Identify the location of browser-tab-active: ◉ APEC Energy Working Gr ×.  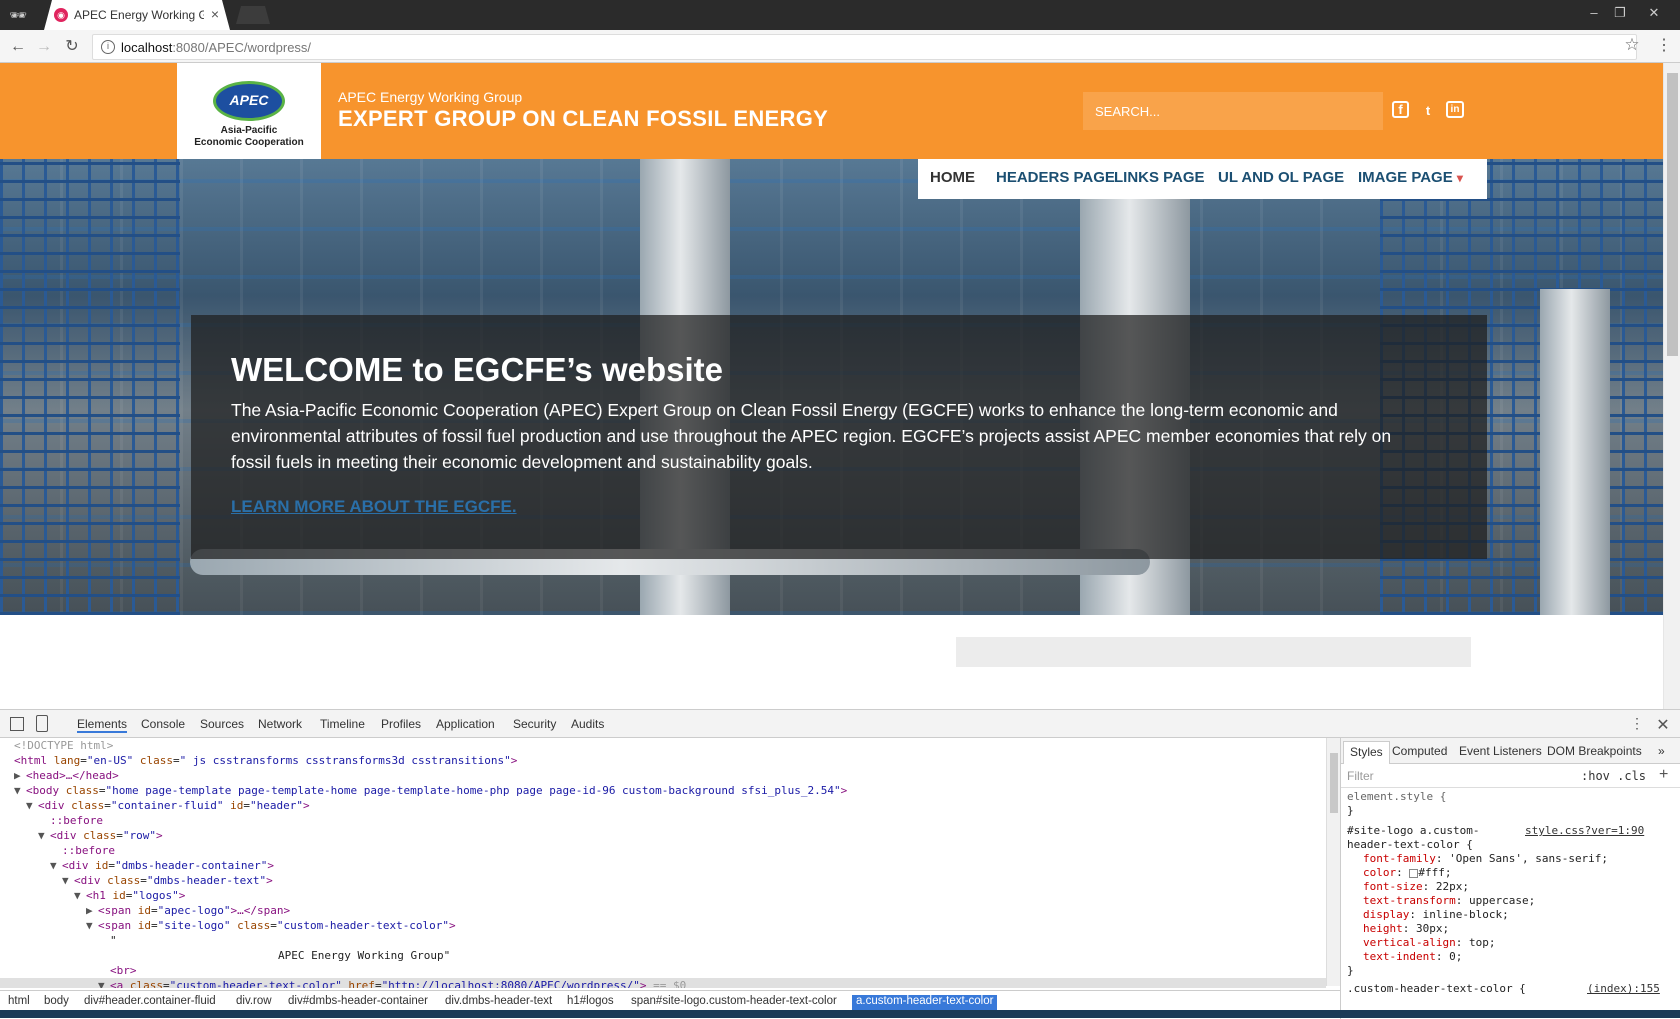
(137, 15).